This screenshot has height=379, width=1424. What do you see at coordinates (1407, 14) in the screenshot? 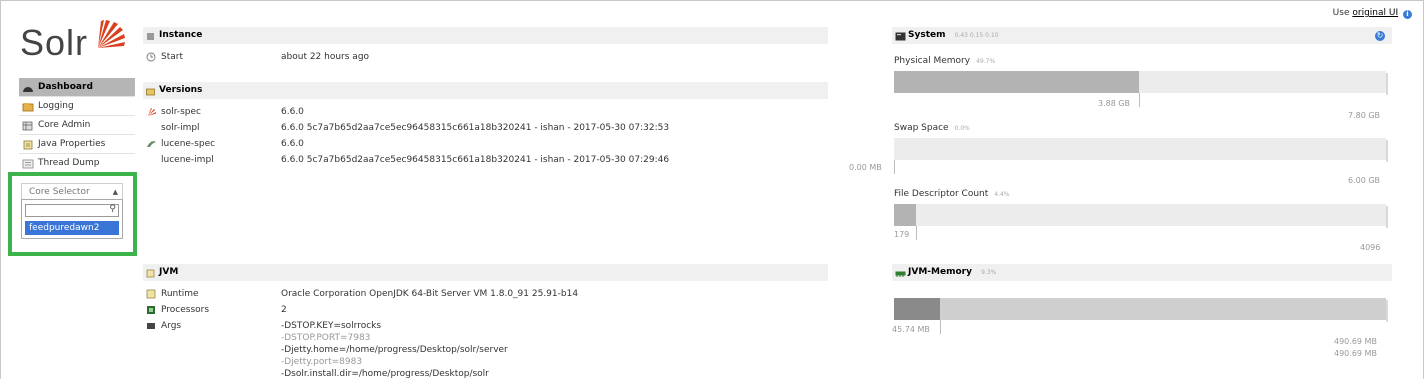
I see `info-icon: i` at bounding box center [1407, 14].